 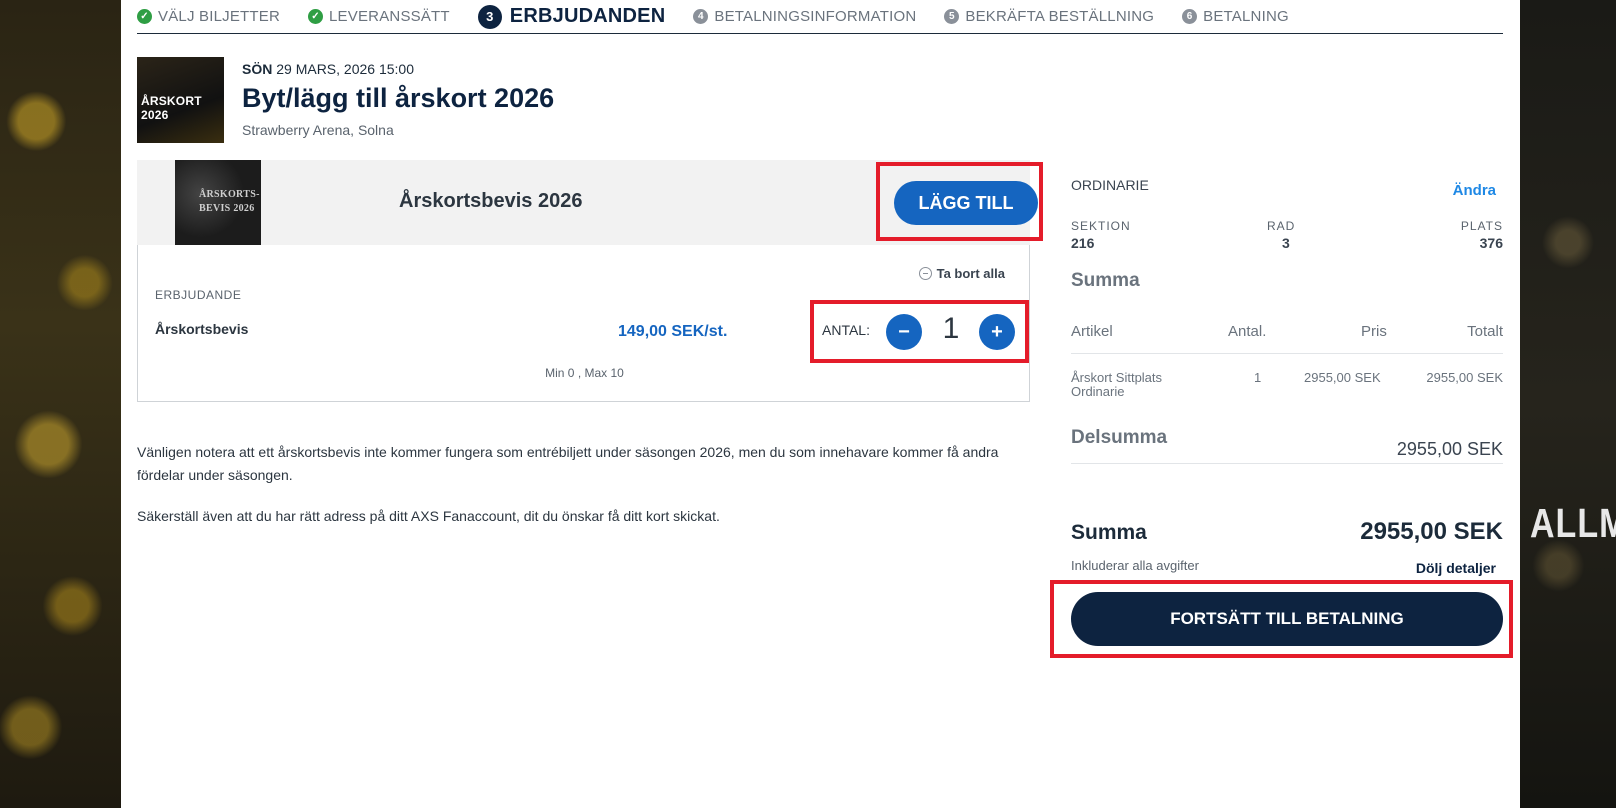 I want to click on line-quantity: 1, so click(x=1258, y=377).